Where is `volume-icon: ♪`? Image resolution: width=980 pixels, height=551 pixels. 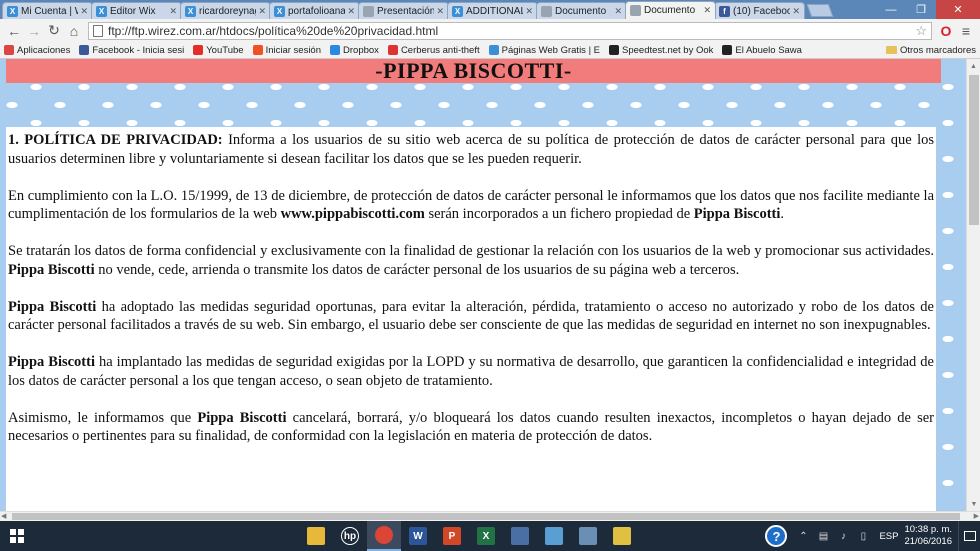
volume-icon: ♪ is located at coordinates (843, 536).